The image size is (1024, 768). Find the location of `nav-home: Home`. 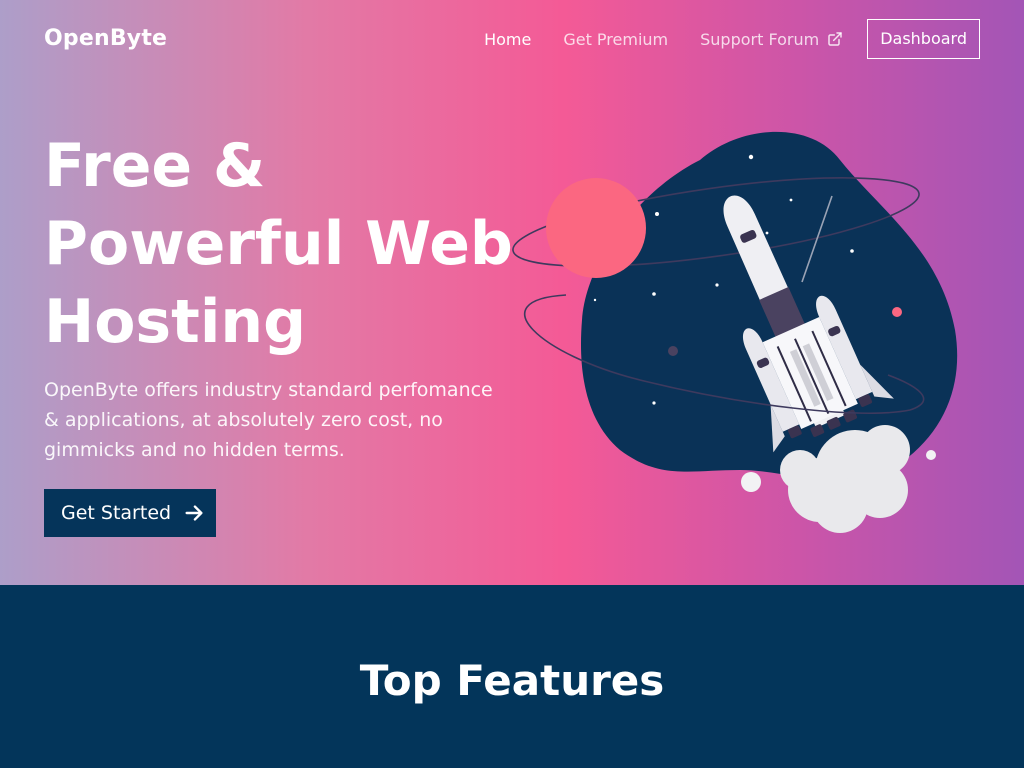

nav-home: Home is located at coordinates (507, 39).